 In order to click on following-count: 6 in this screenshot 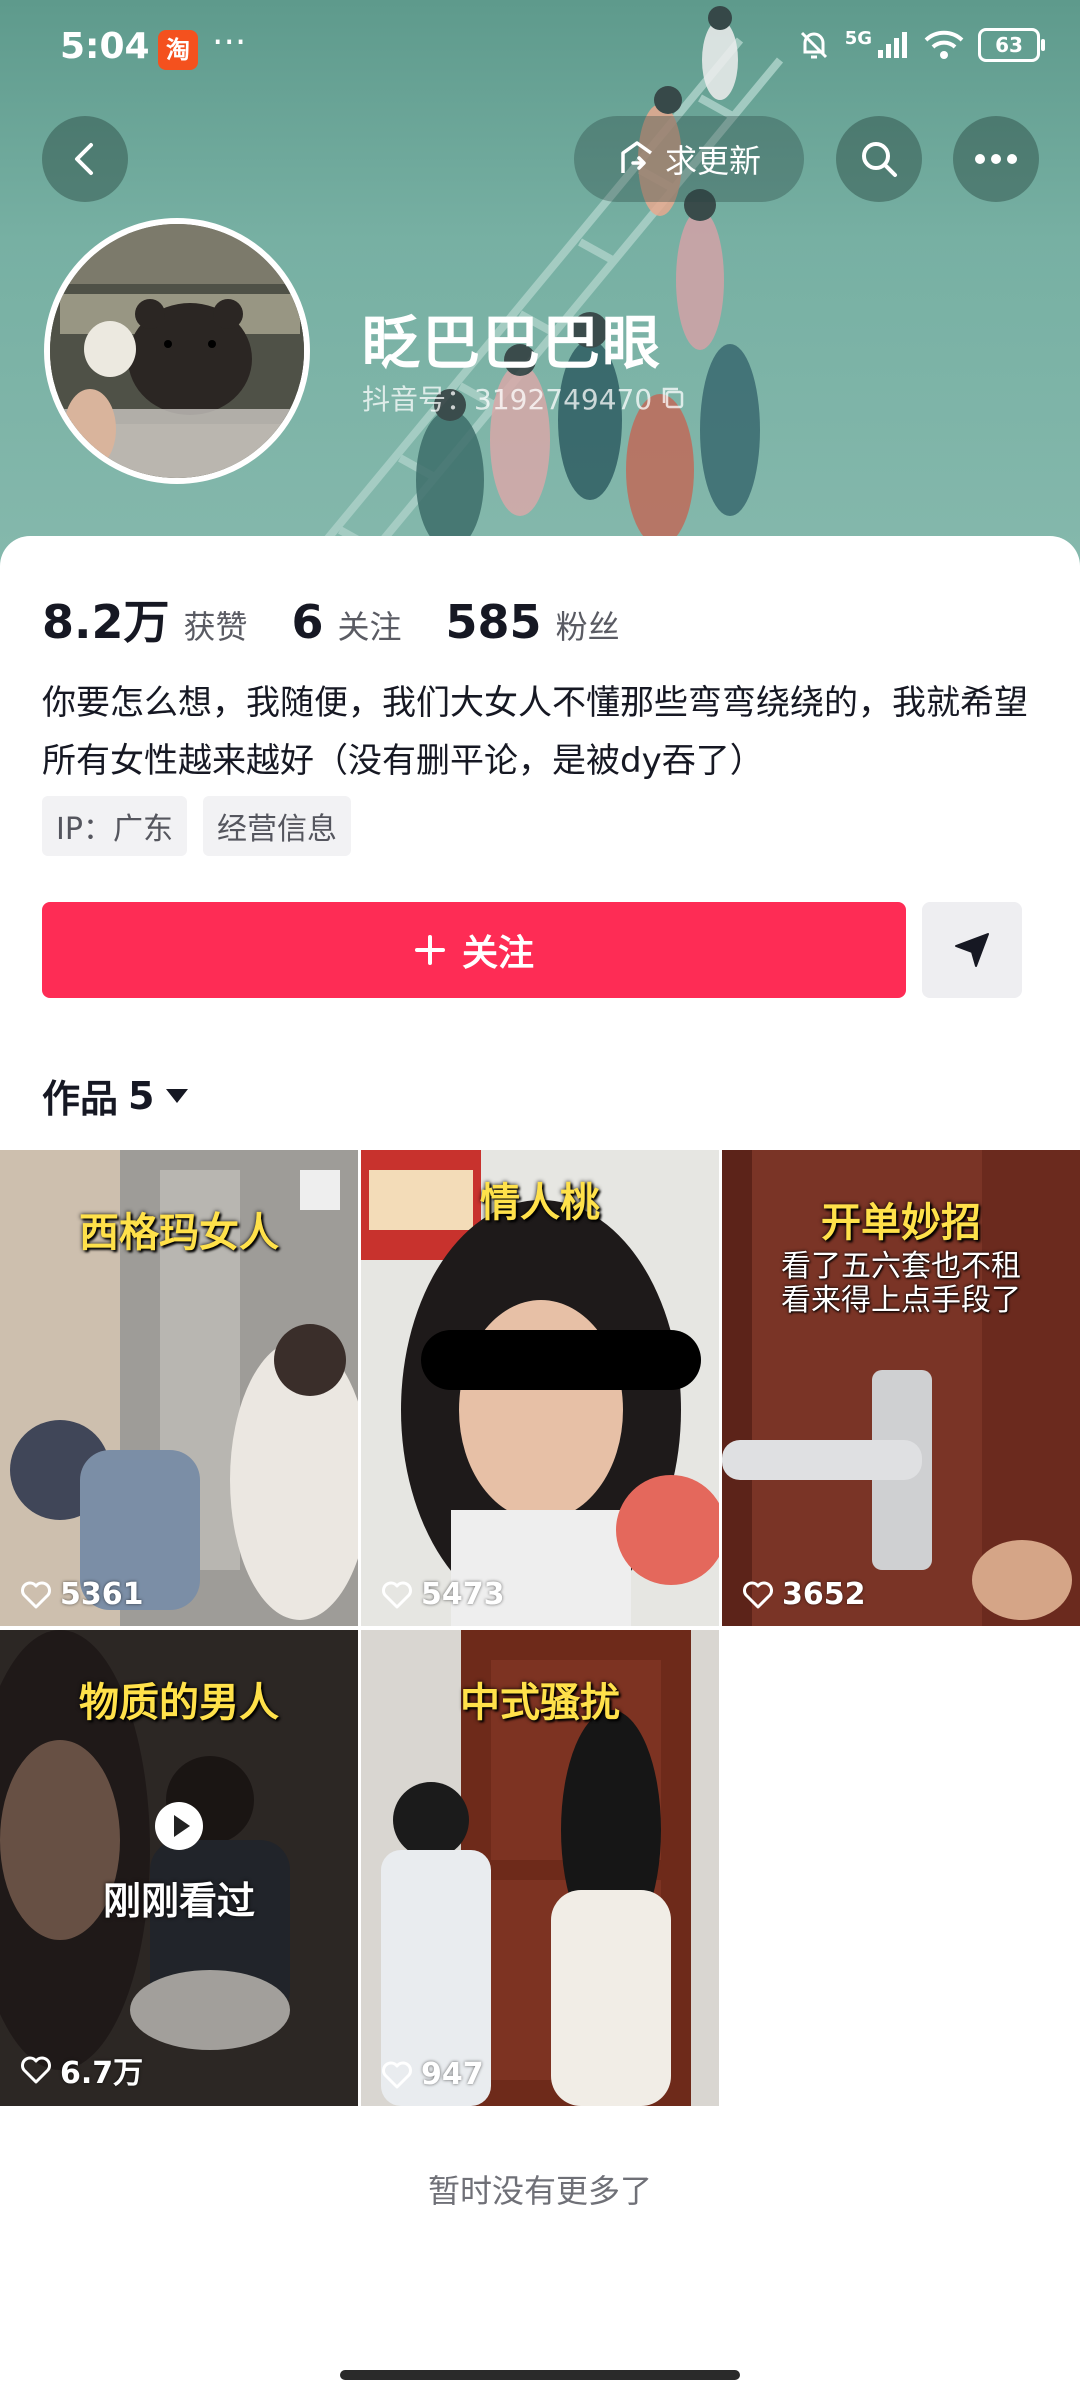, I will do `click(308, 622)`.